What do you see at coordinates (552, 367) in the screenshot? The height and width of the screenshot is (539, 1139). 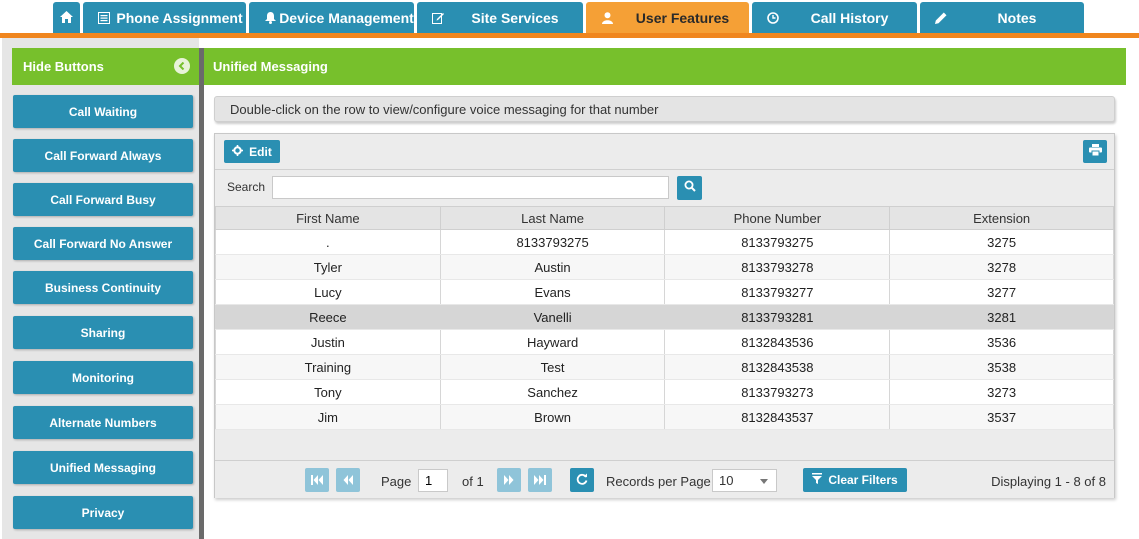 I see `cell-last-name: Test` at bounding box center [552, 367].